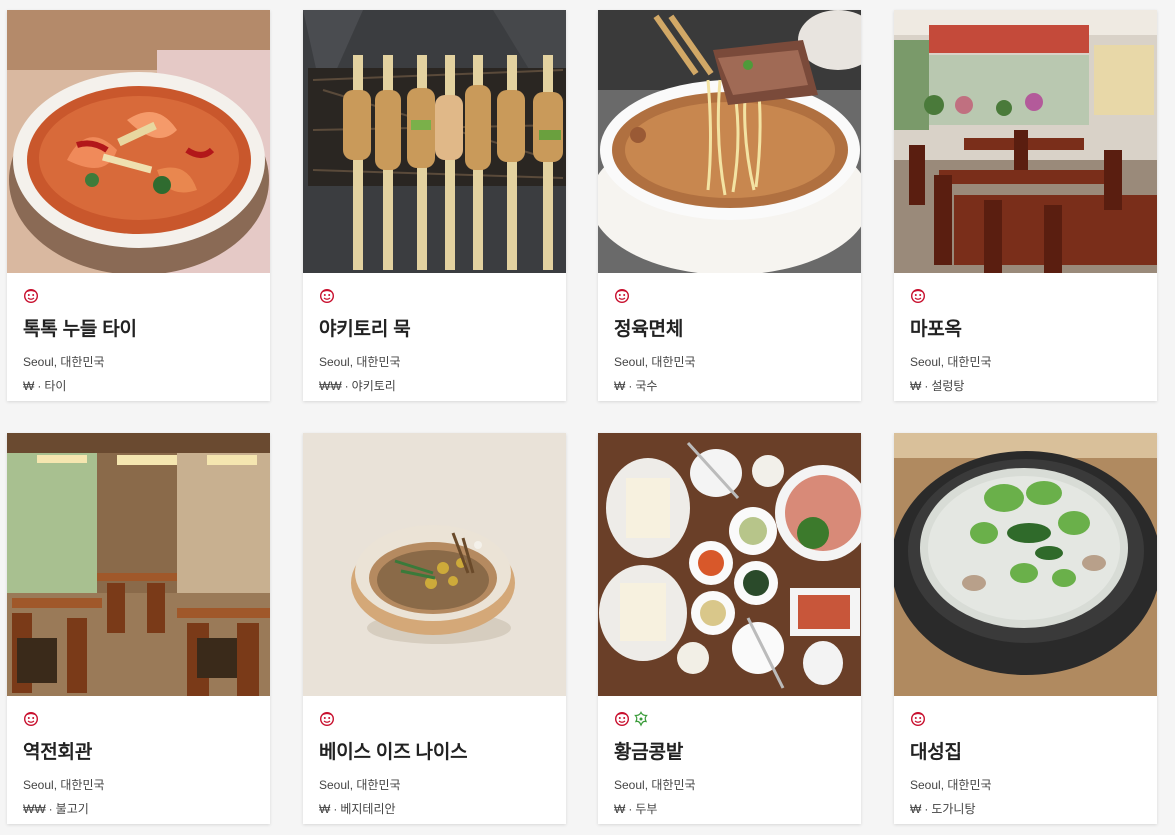 This screenshot has height=835, width=1175. I want to click on cuisine-type: 설렁탕, so click(948, 386).